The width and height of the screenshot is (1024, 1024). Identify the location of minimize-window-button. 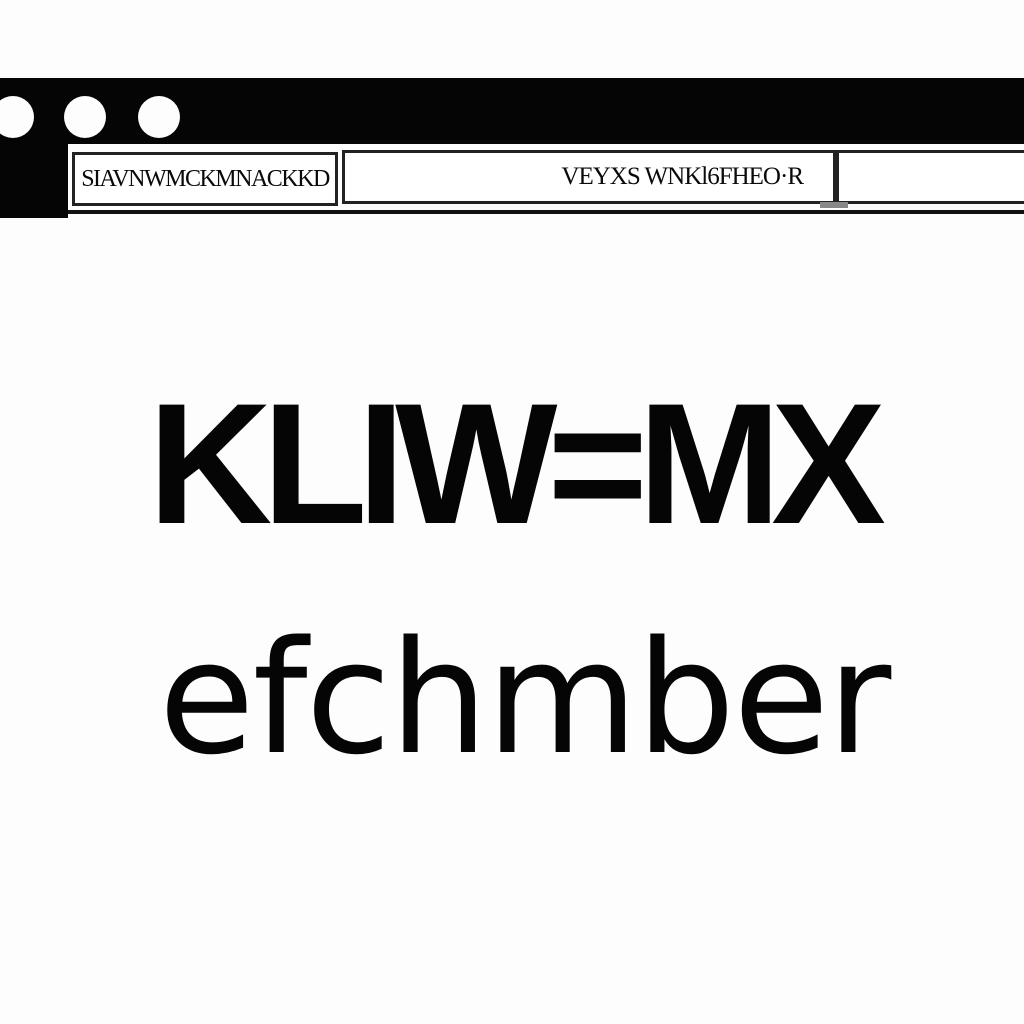
(85, 117).